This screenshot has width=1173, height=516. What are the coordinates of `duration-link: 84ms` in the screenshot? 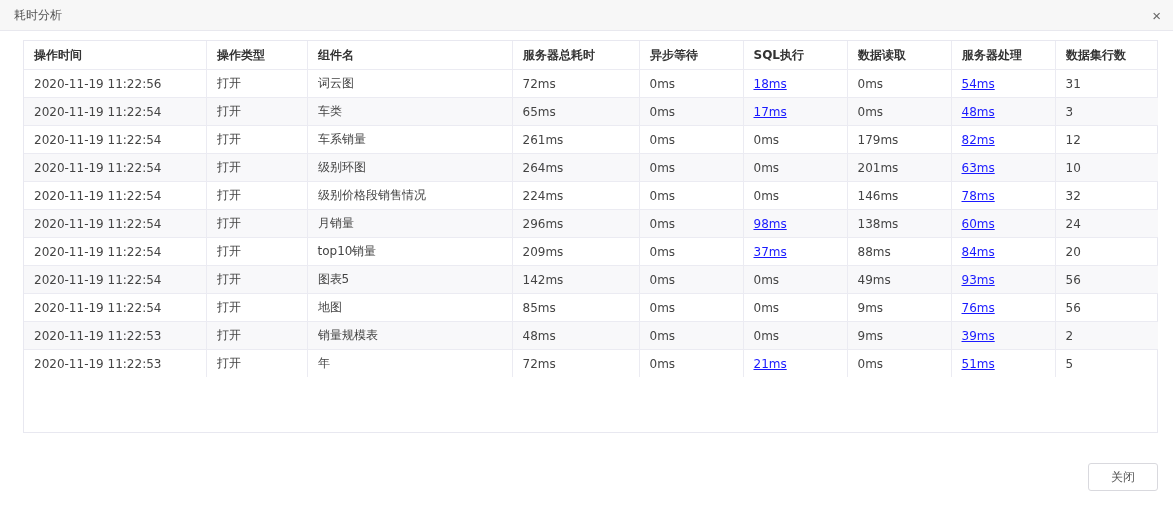 It's located at (978, 251).